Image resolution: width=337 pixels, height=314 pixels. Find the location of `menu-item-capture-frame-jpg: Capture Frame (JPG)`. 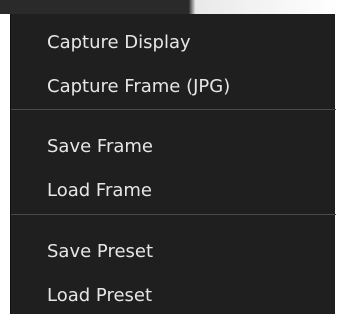

menu-item-capture-frame-jpg: Capture Frame (JPG) is located at coordinates (173, 86).